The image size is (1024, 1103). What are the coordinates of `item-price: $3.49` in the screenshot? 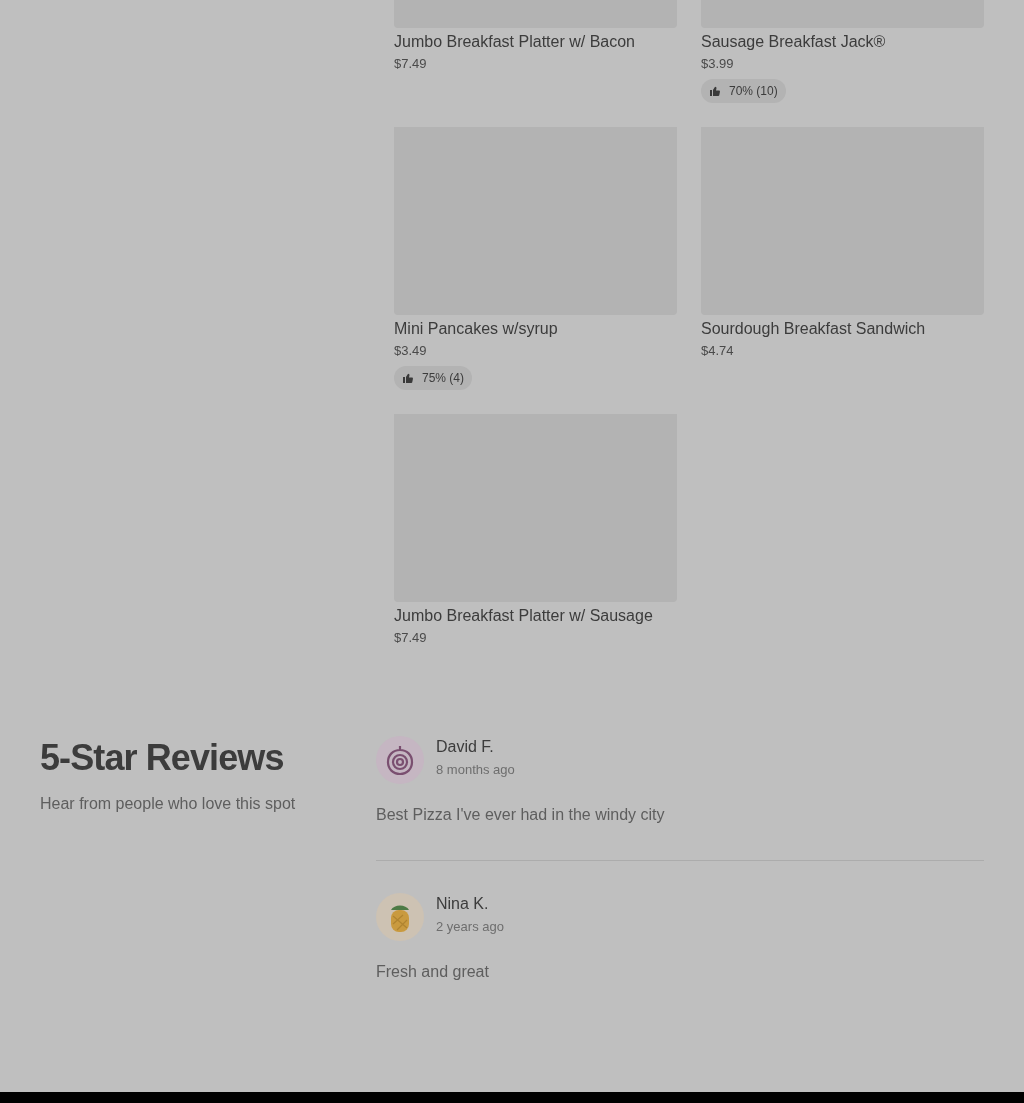 It's located at (410, 351).